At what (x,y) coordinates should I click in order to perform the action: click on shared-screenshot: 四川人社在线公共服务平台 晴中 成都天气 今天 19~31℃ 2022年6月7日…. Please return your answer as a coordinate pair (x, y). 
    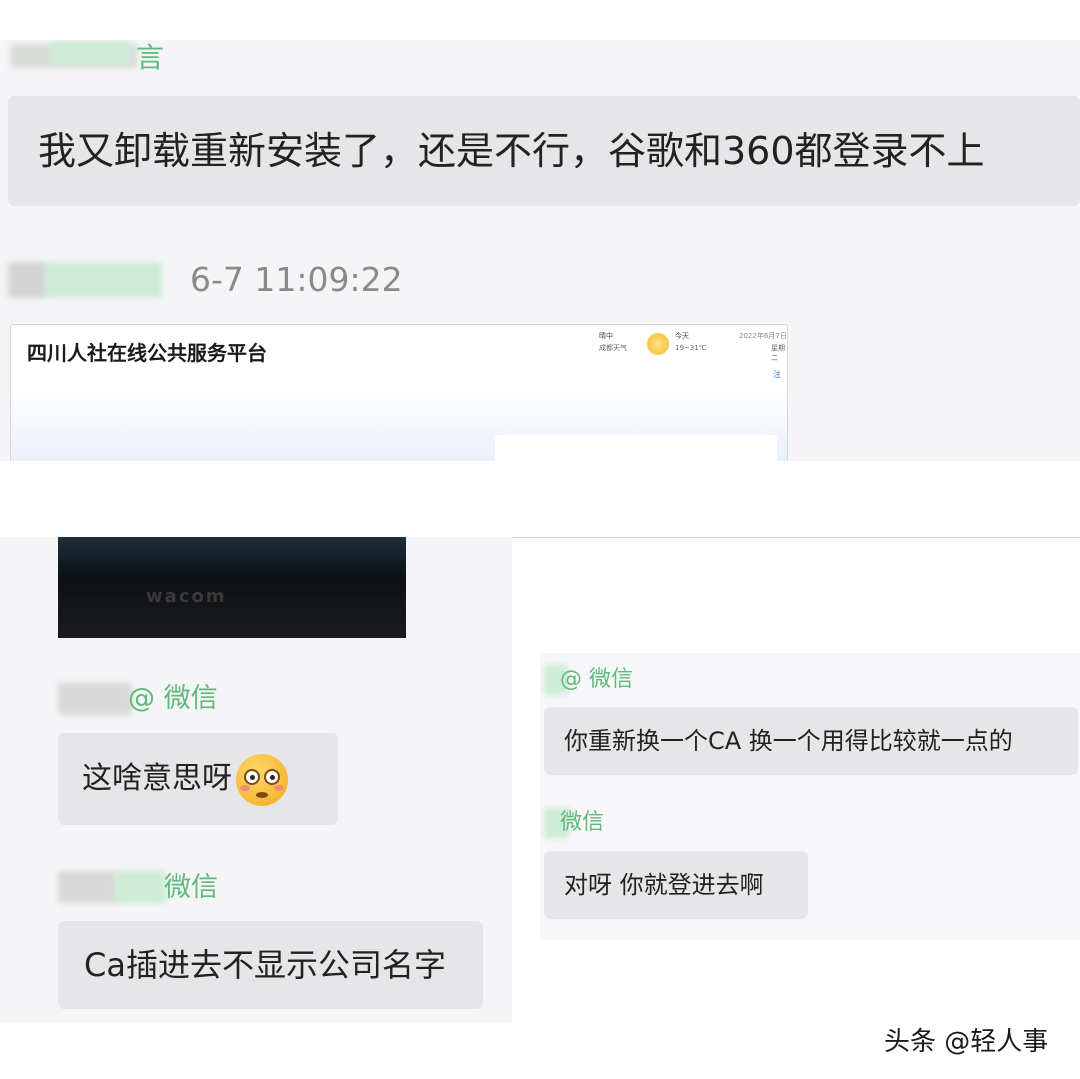
    Looking at the image, I should click on (399, 392).